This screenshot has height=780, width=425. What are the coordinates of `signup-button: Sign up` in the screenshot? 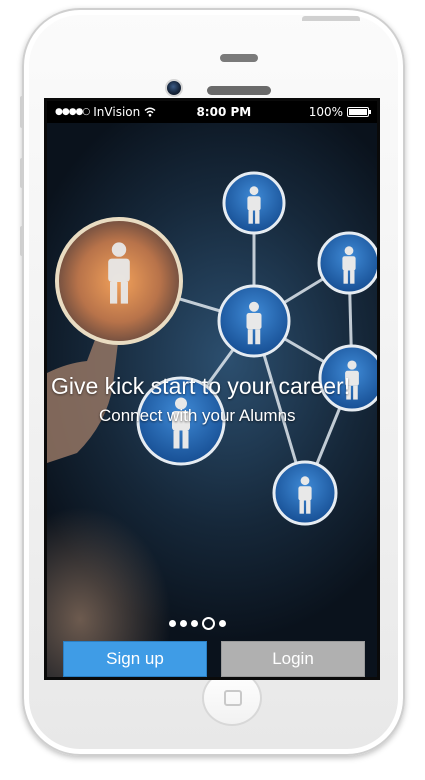 It's located at (135, 659).